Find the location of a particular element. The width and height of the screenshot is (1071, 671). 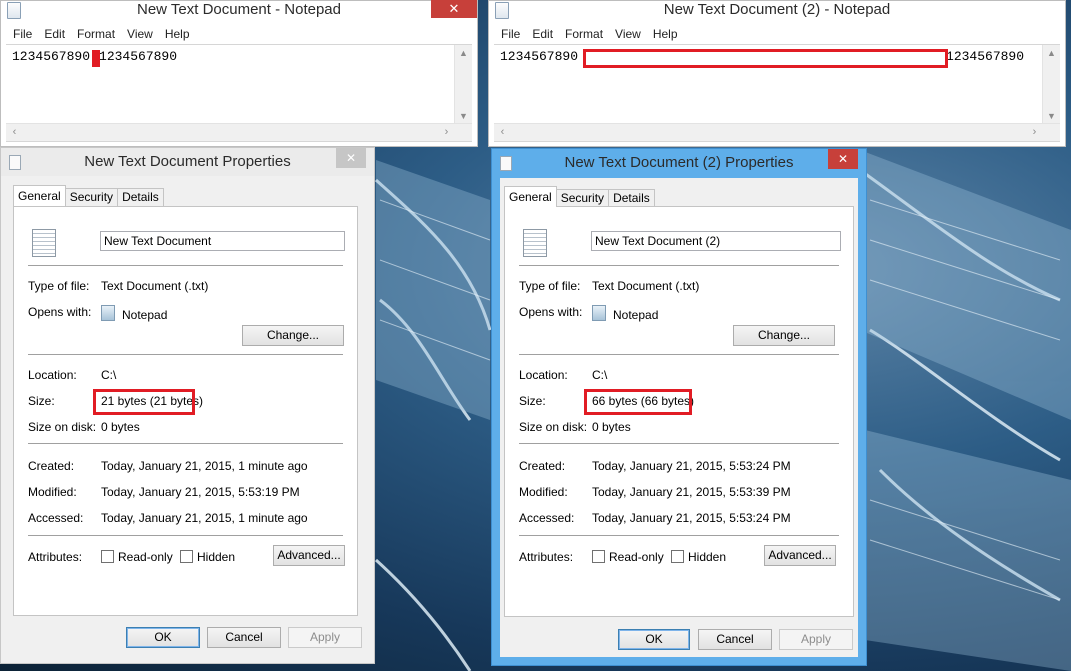

text-segment-right: 1234567890 is located at coordinates (985, 56).